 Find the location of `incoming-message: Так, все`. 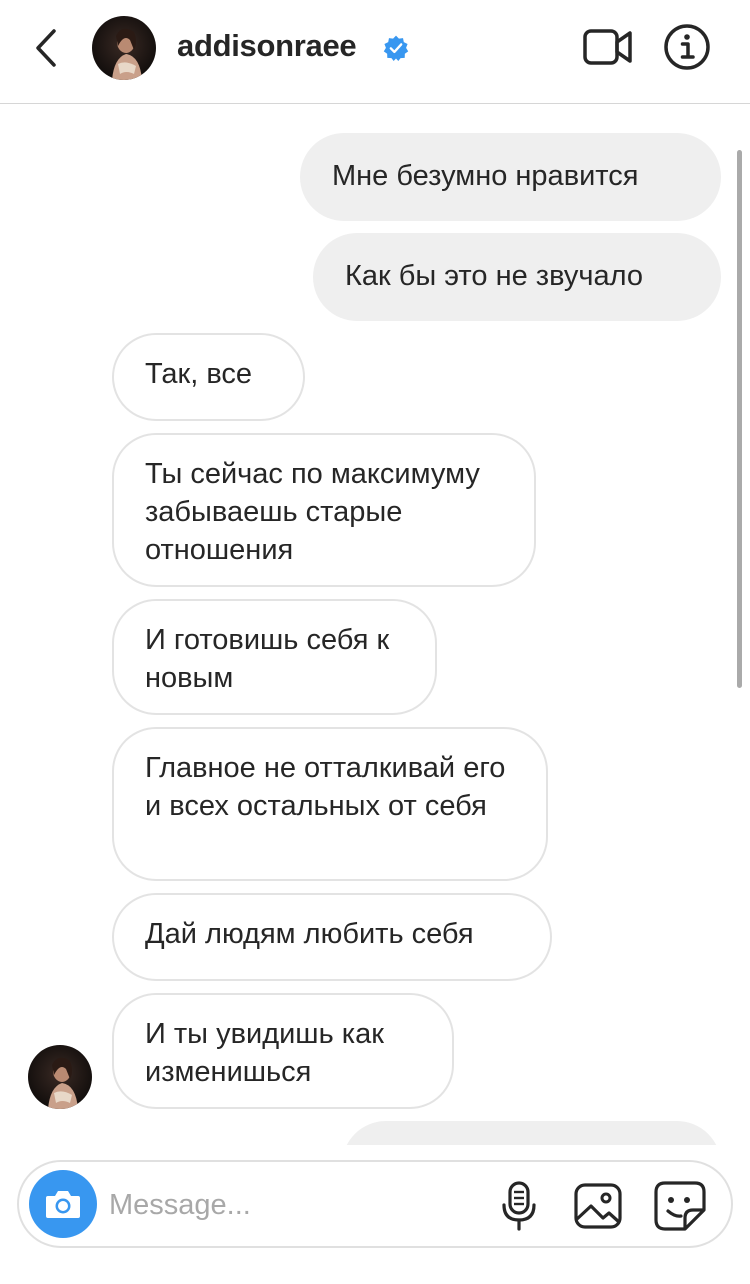

incoming-message: Так, все is located at coordinates (208, 377).